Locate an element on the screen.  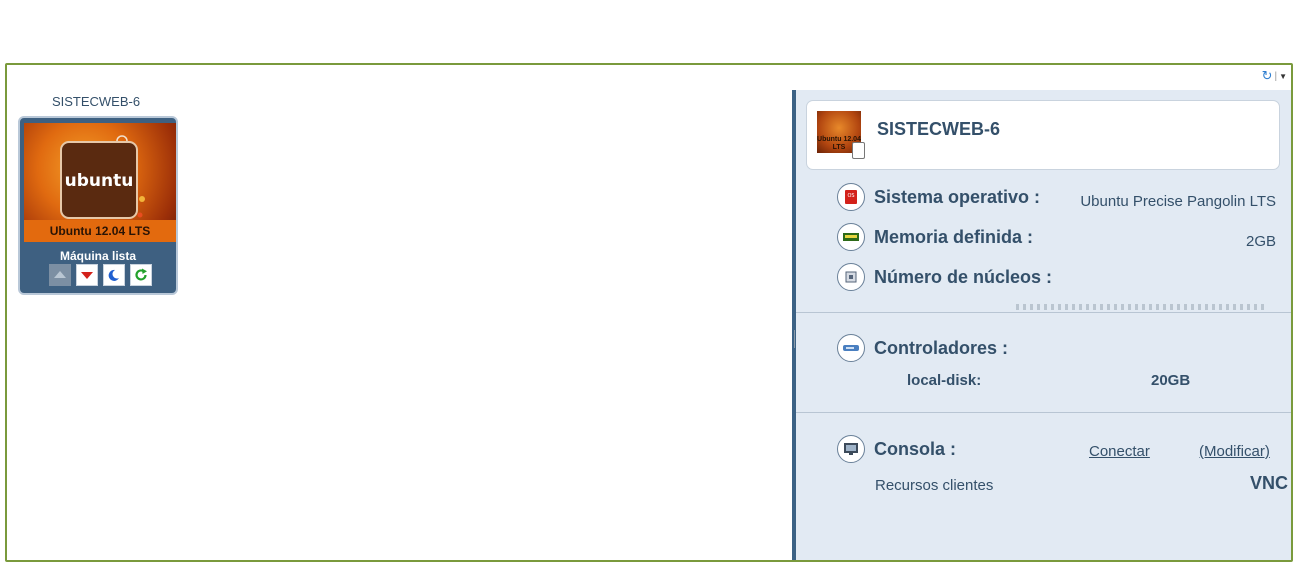
monitor-icon is located at coordinates (851, 449).